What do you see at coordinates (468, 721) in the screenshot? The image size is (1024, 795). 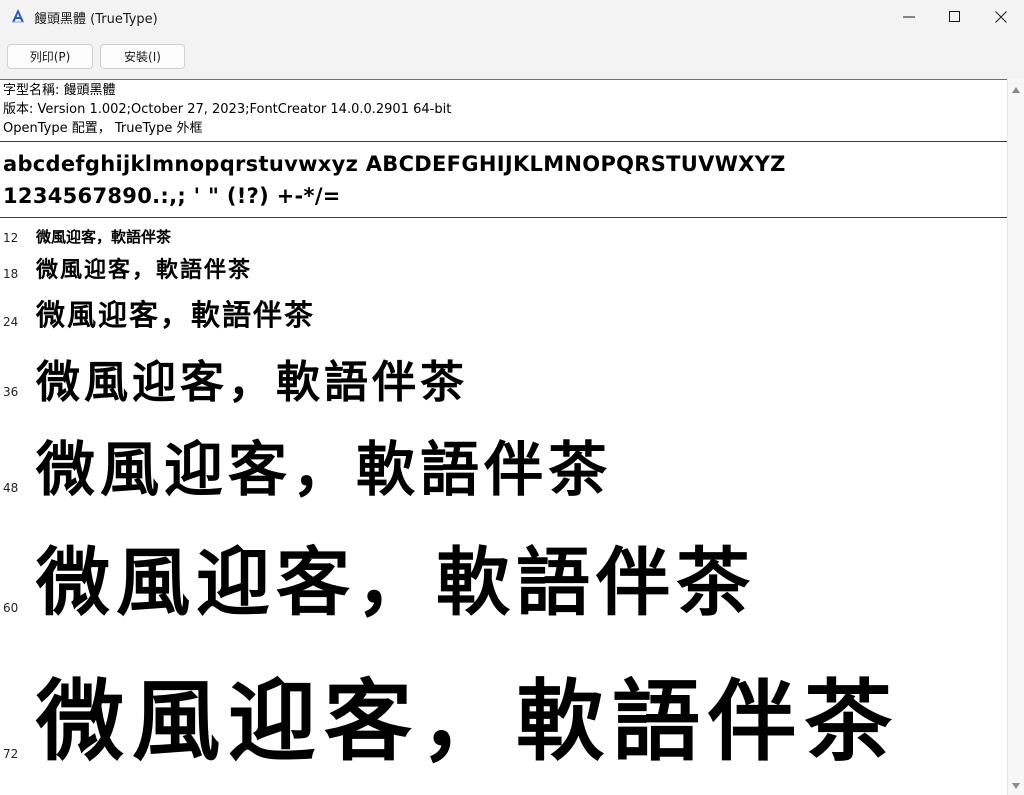 I see `sample-text-72: 微風迎客，軟語伴茶` at bounding box center [468, 721].